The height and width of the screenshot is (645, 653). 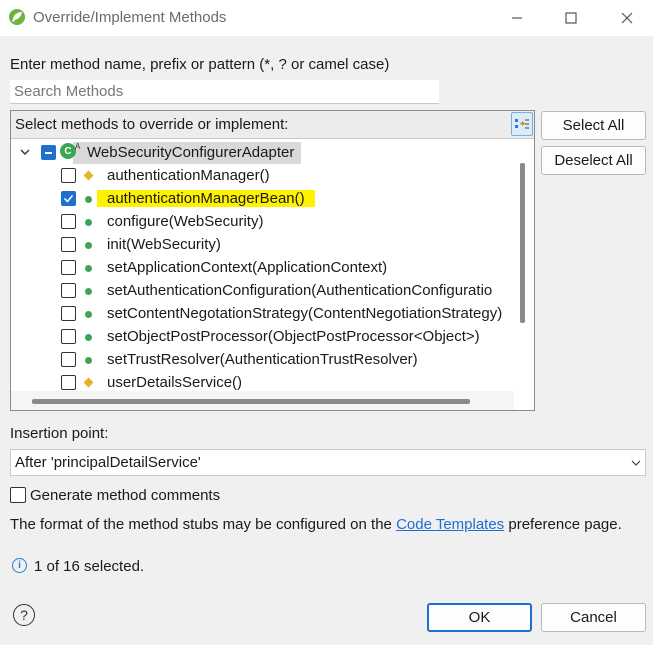 I want to click on sort-icon, so click(x=522, y=124).